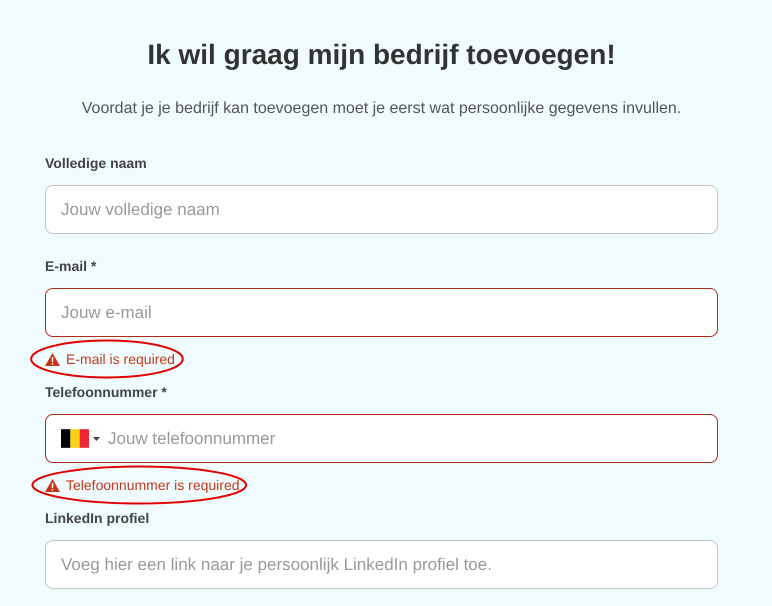  What do you see at coordinates (381, 564) in the screenshot?
I see `input-field: Voeg hier een link naar je persoonlijk LinkedIn profiel toe.` at bounding box center [381, 564].